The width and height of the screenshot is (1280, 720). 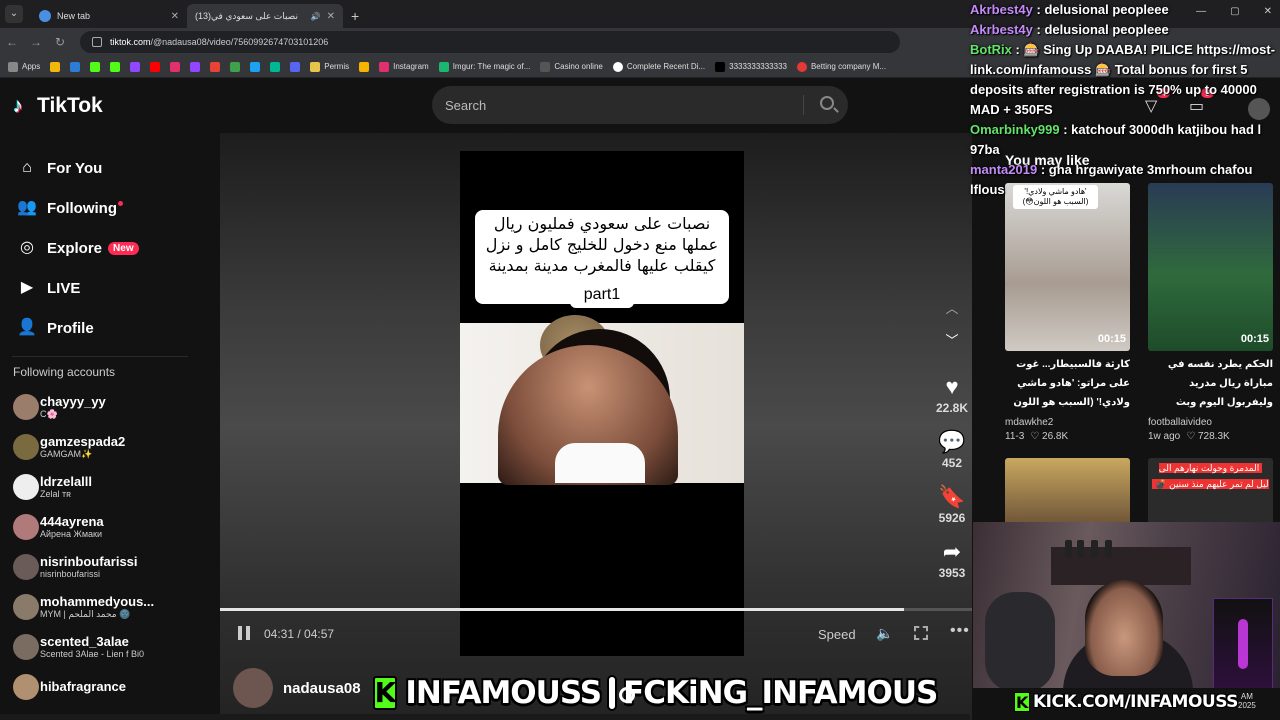 I want to click on nav-explore: ◎ Explore New, so click(x=100, y=248).